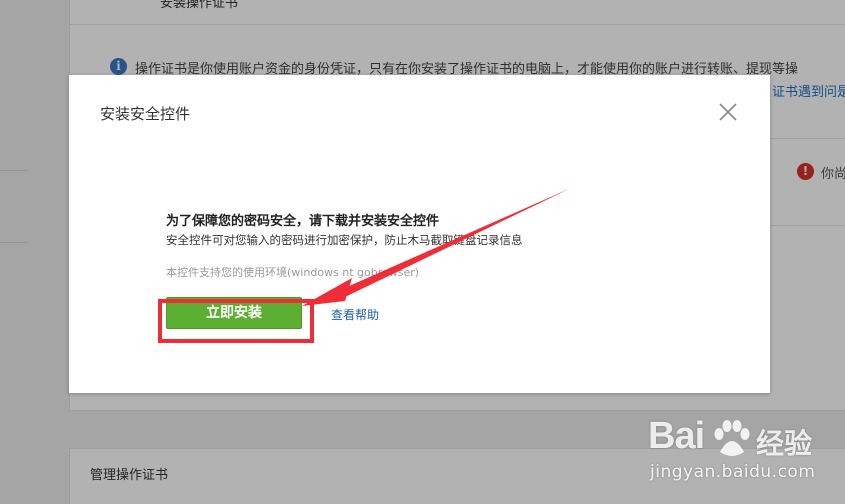 The image size is (845, 504). Describe the element at coordinates (303, 221) in the screenshot. I see `security-heading: 为了保障您的密码安全，请下载并安装安全控件` at that location.